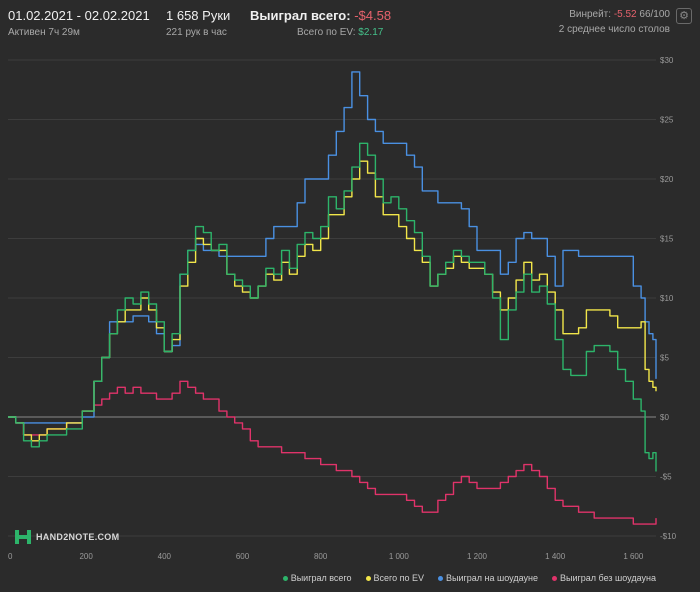 The width and height of the screenshot is (700, 592). Describe the element at coordinates (321, 556) in the screenshot. I see `x-tick-label: 800` at that location.